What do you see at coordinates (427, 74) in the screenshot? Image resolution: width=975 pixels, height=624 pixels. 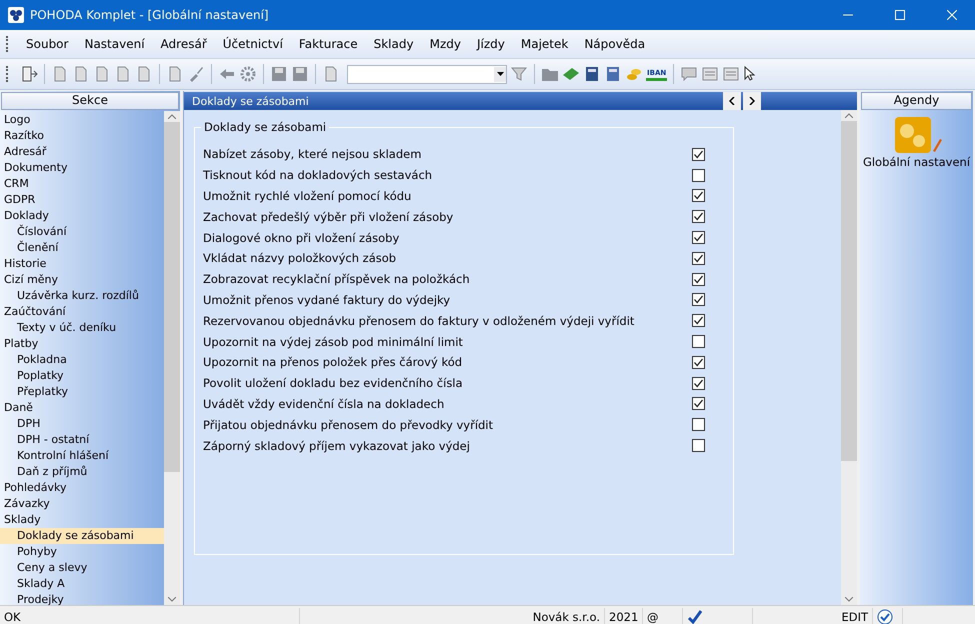 I see `search-combo-field` at bounding box center [427, 74].